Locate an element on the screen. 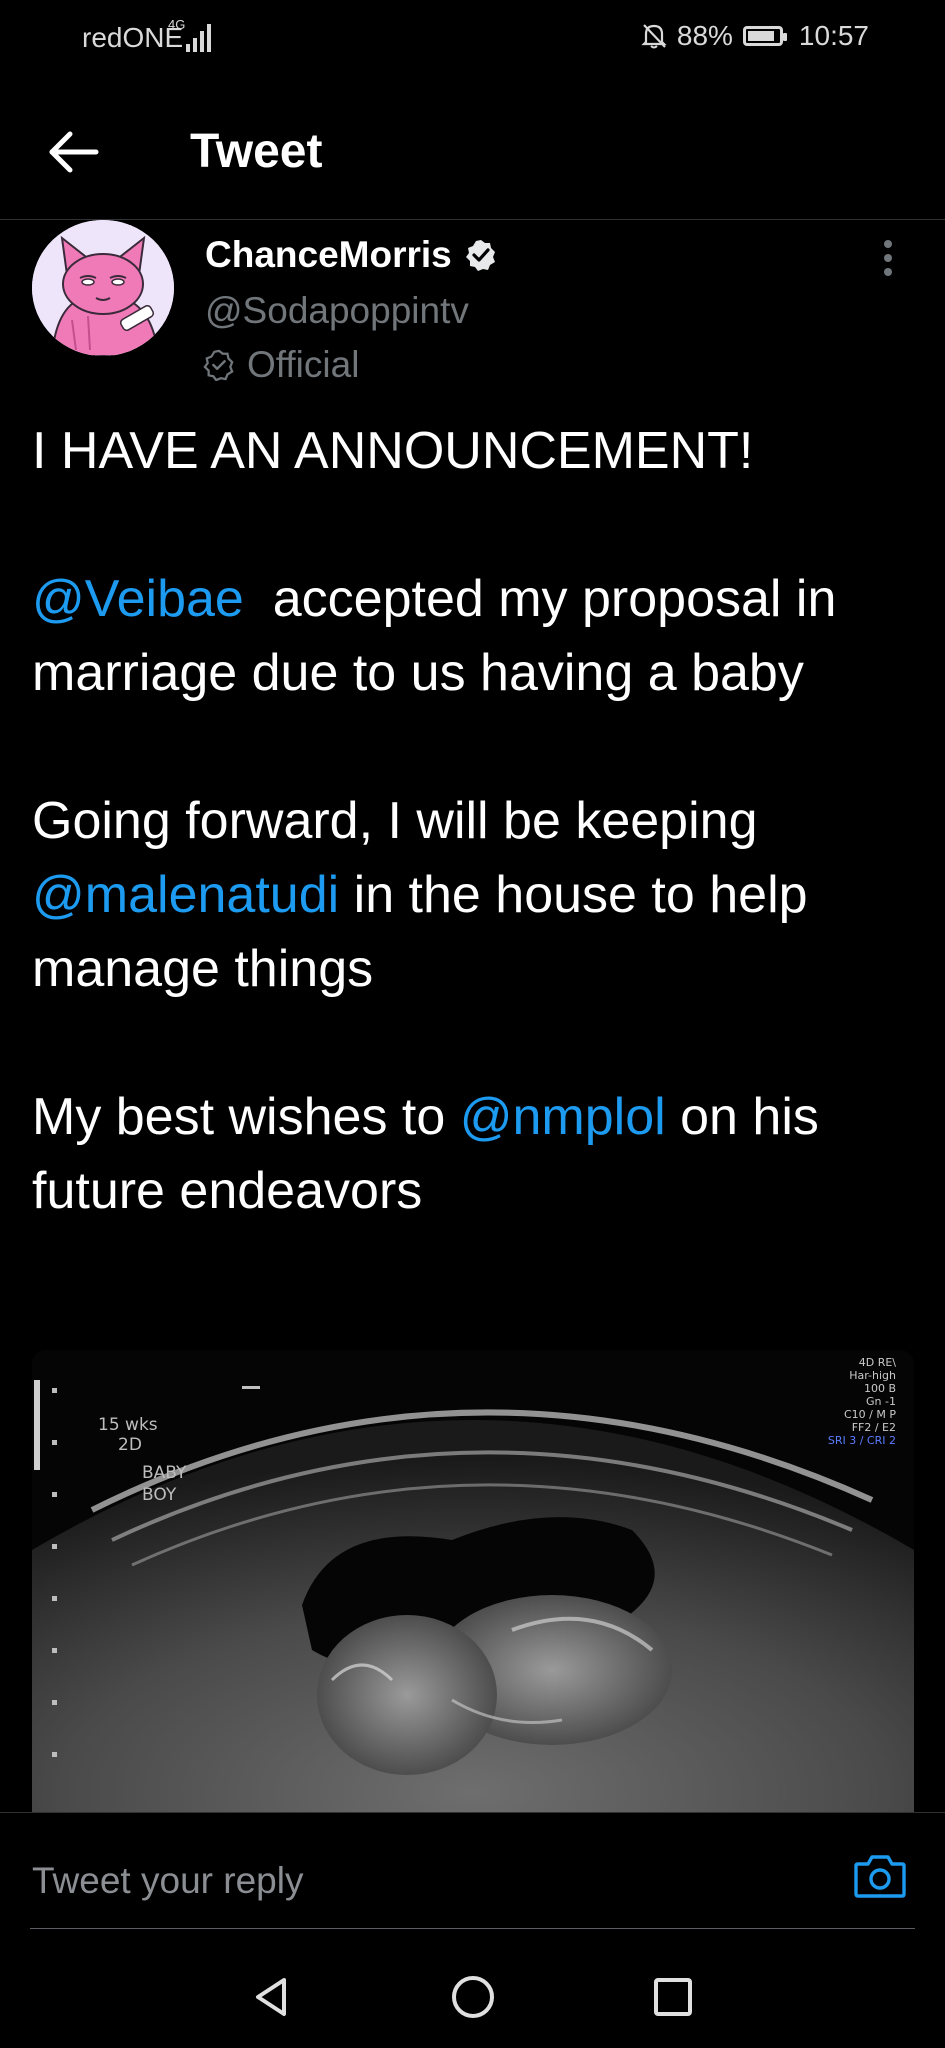  avatar is located at coordinates (103, 288).